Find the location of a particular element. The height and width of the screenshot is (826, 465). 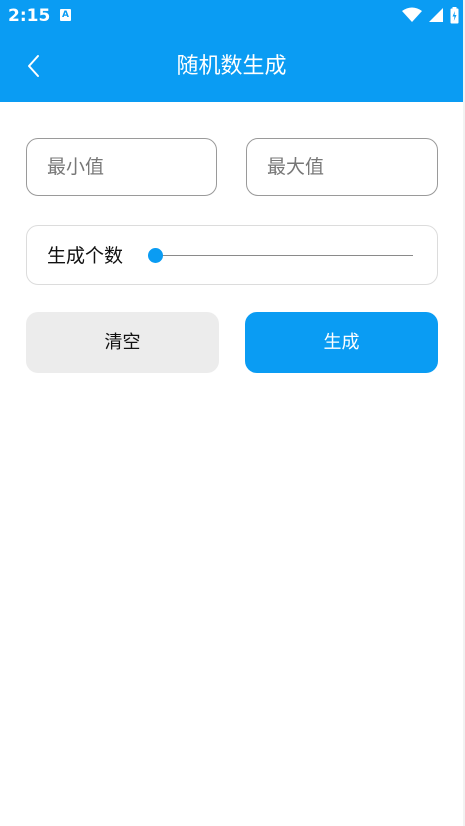

min-value-field-container is located at coordinates (121, 167).